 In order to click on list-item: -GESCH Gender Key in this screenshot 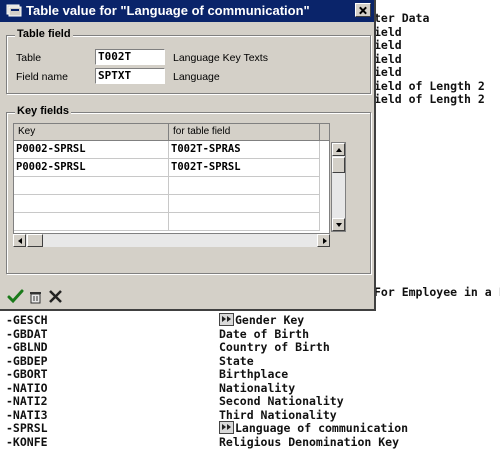, I will do `click(250, 320)`.